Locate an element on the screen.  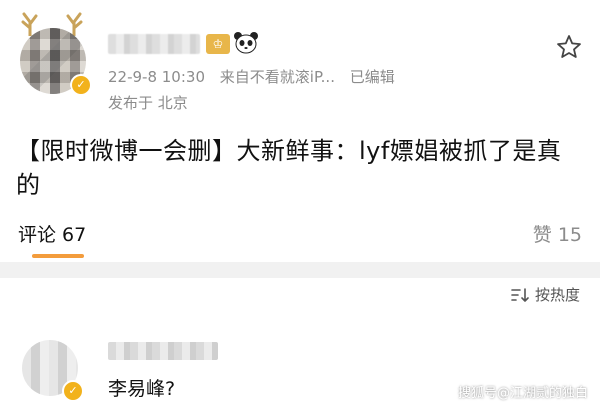
post-location: 发布于 北京 is located at coordinates (148, 103).